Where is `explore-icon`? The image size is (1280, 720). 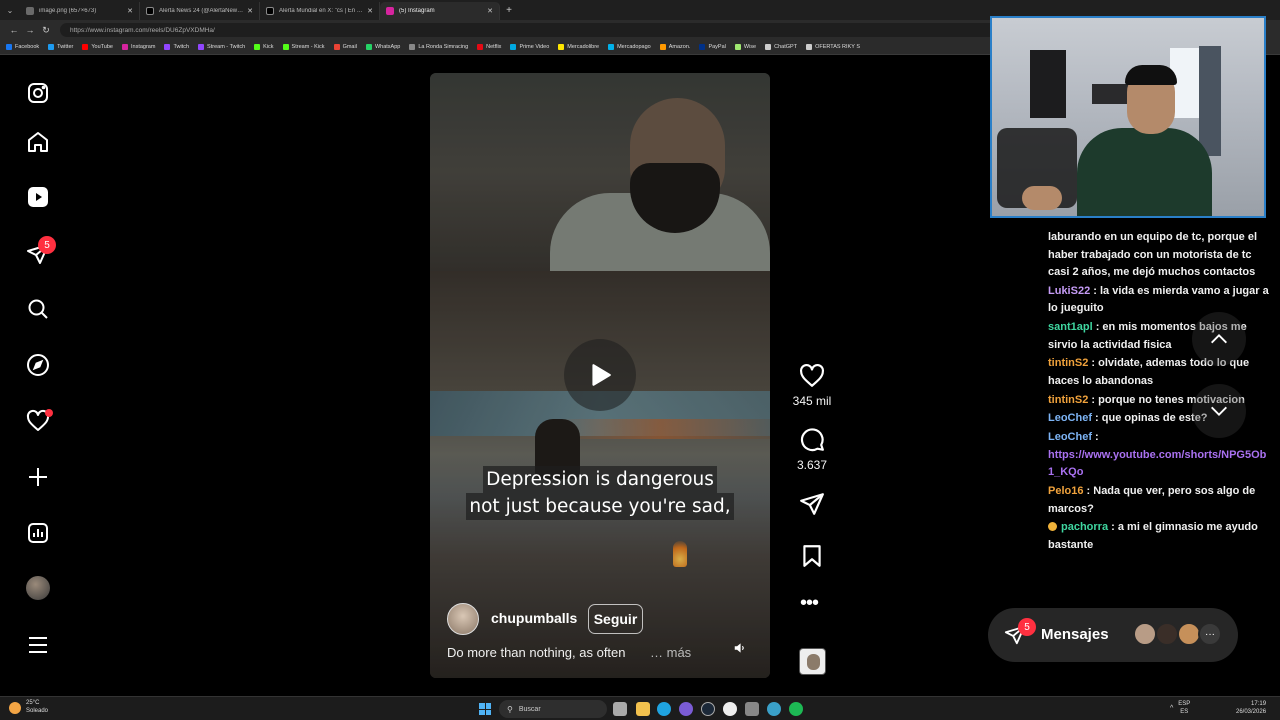 explore-icon is located at coordinates (38, 365).